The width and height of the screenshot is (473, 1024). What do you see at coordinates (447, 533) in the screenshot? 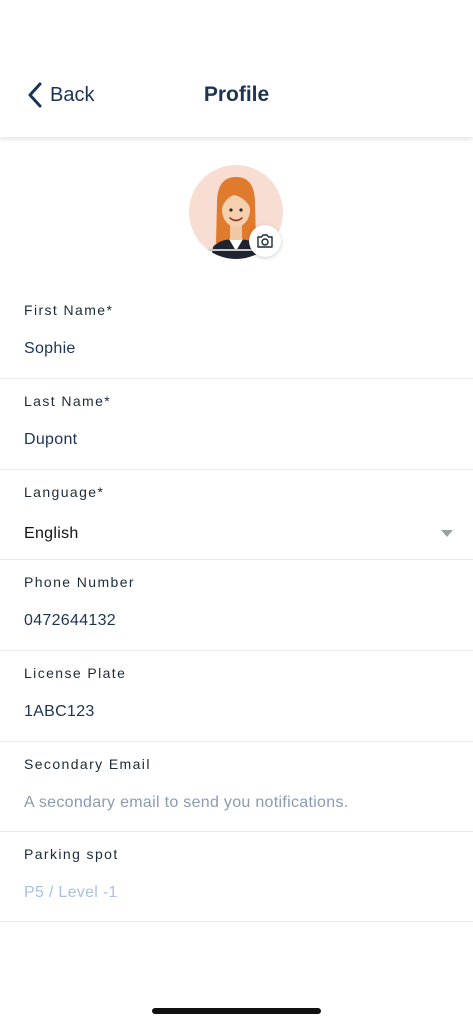
I see `chevron-down-icon` at bounding box center [447, 533].